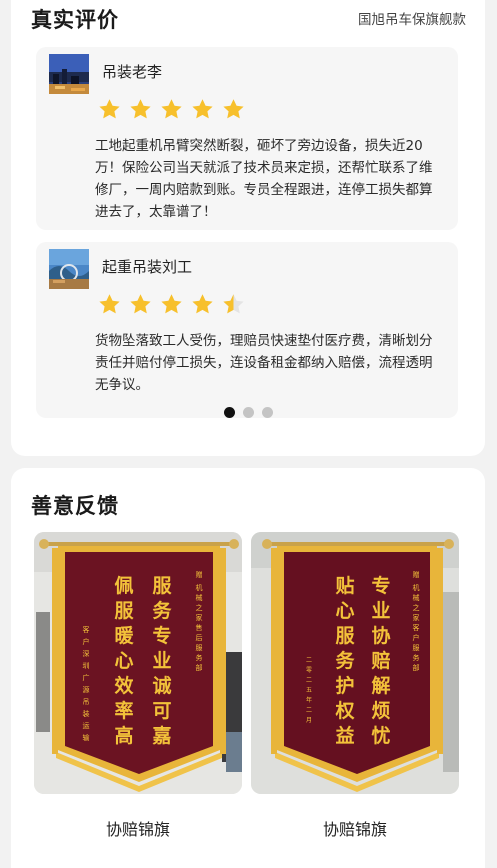 This screenshot has width=497, height=868. I want to click on shop-name: 国旭吊车保旗舰款, so click(412, 18).